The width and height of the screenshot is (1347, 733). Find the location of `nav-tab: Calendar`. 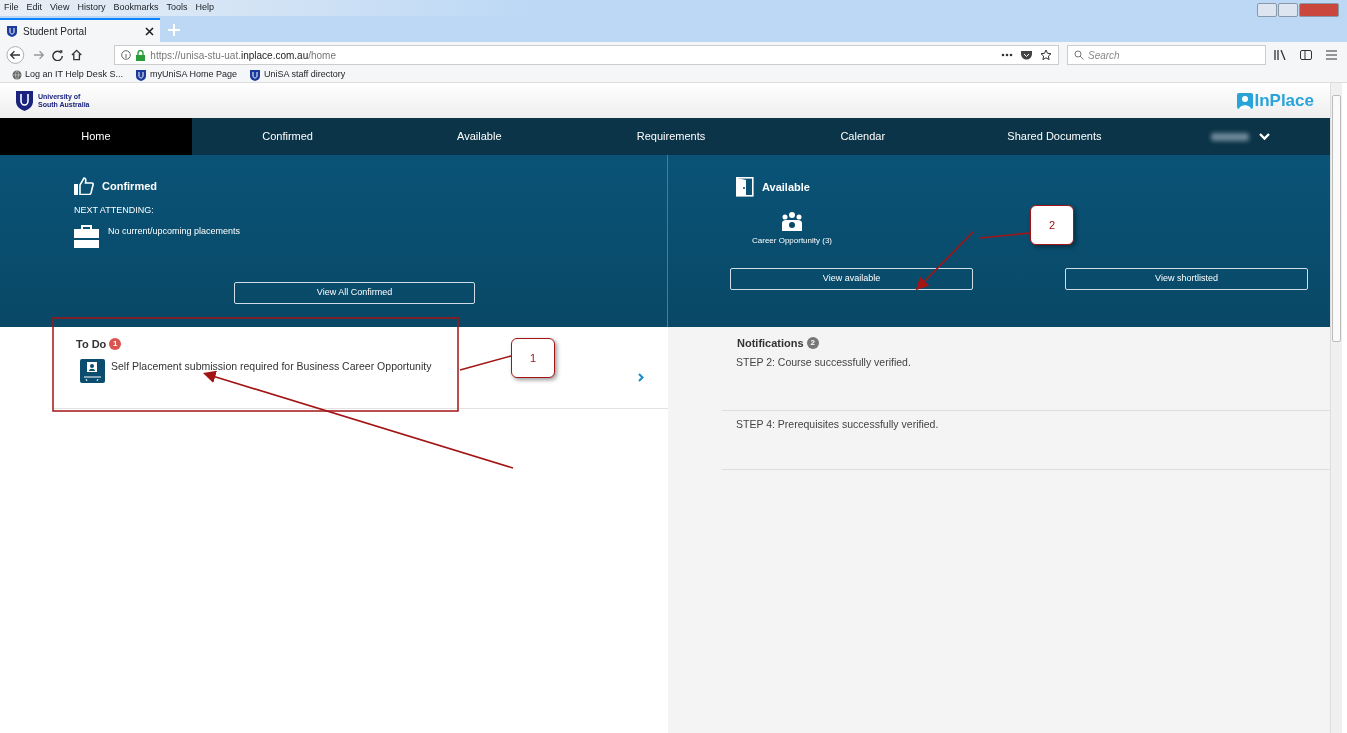

nav-tab: Calendar is located at coordinates (862, 136).